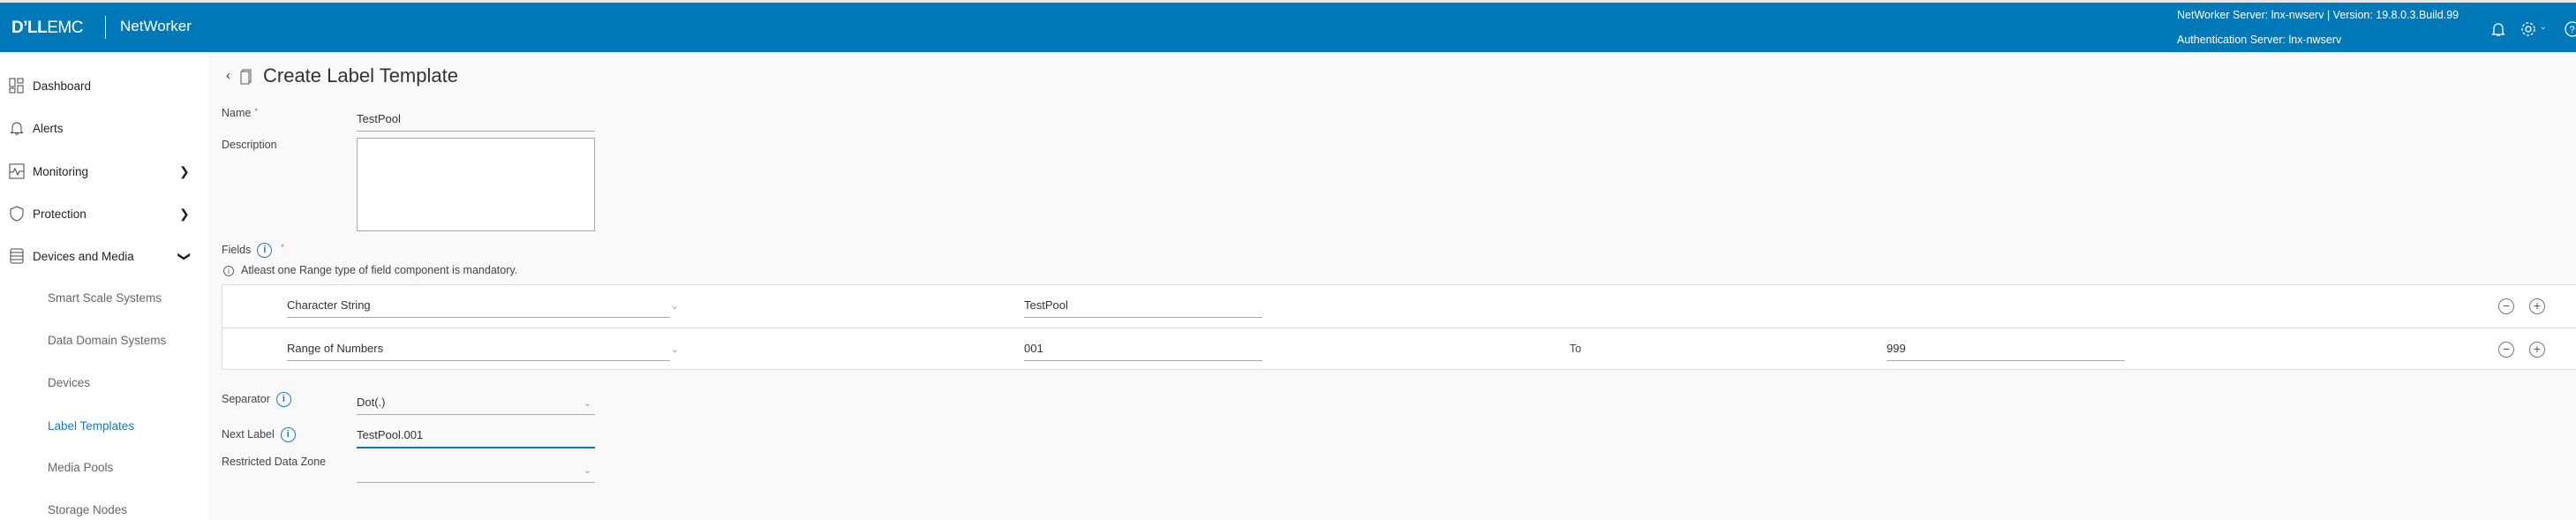  What do you see at coordinates (105, 298) in the screenshot?
I see `sidebar-subitem-smart-scale-systems: Smart Scale Systems` at bounding box center [105, 298].